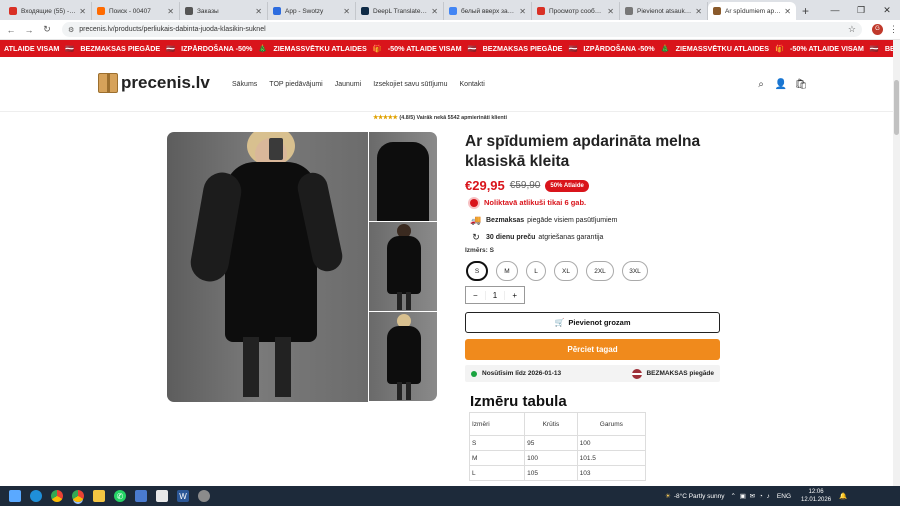 This screenshot has height=506, width=900. I want to click on size-table-cell: 95, so click(551, 443).